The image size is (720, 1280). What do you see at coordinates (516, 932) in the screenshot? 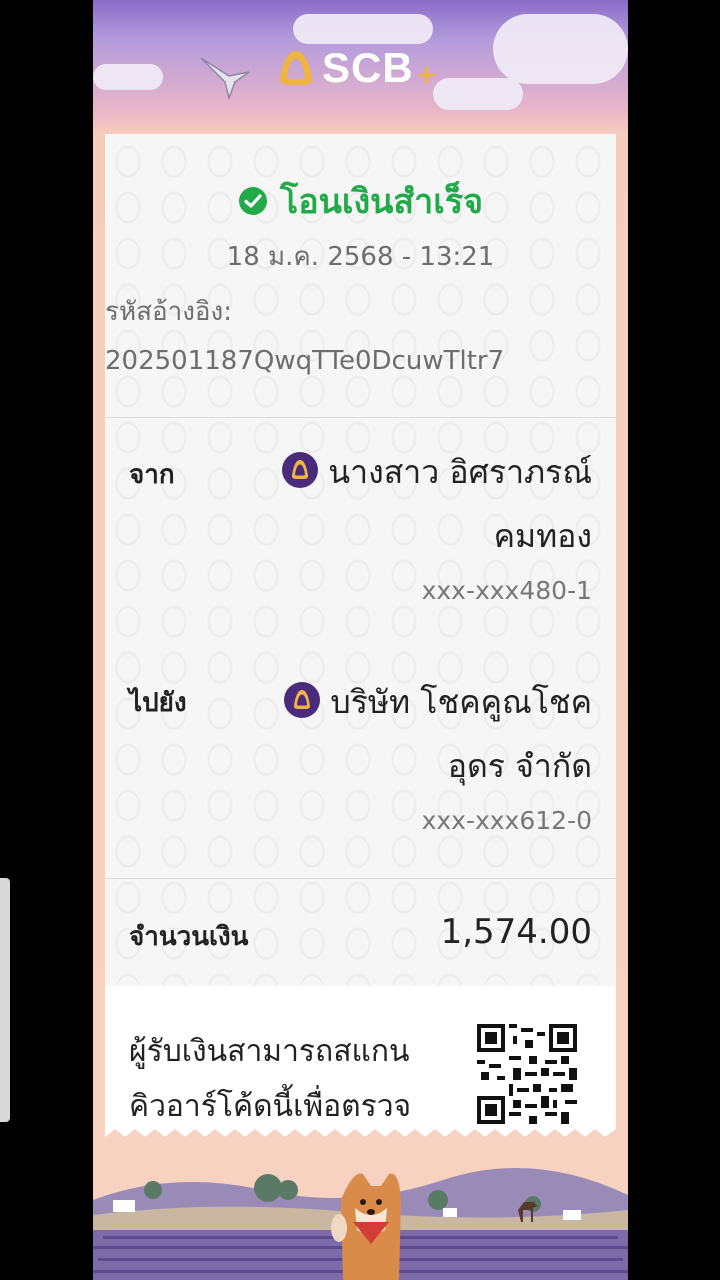
I see `amount-value: 1,574.00` at bounding box center [516, 932].